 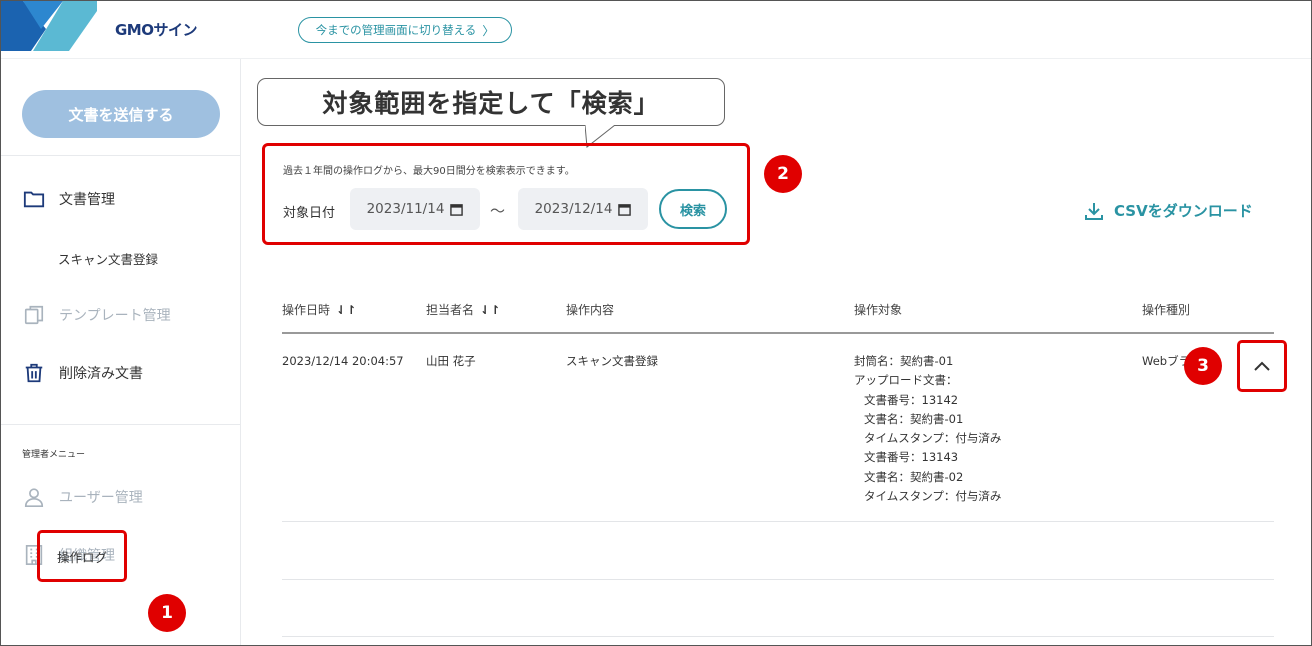 What do you see at coordinates (914, 476) in the screenshot?
I see `target-line: 文書名：契約書-02` at bounding box center [914, 476].